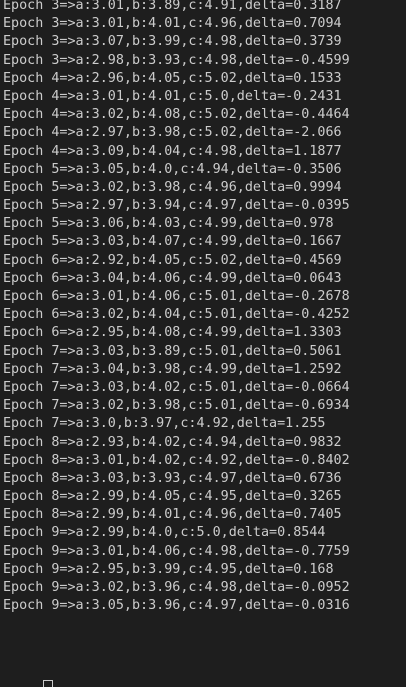  What do you see at coordinates (48, 683) in the screenshot?
I see `cursor-block` at bounding box center [48, 683].